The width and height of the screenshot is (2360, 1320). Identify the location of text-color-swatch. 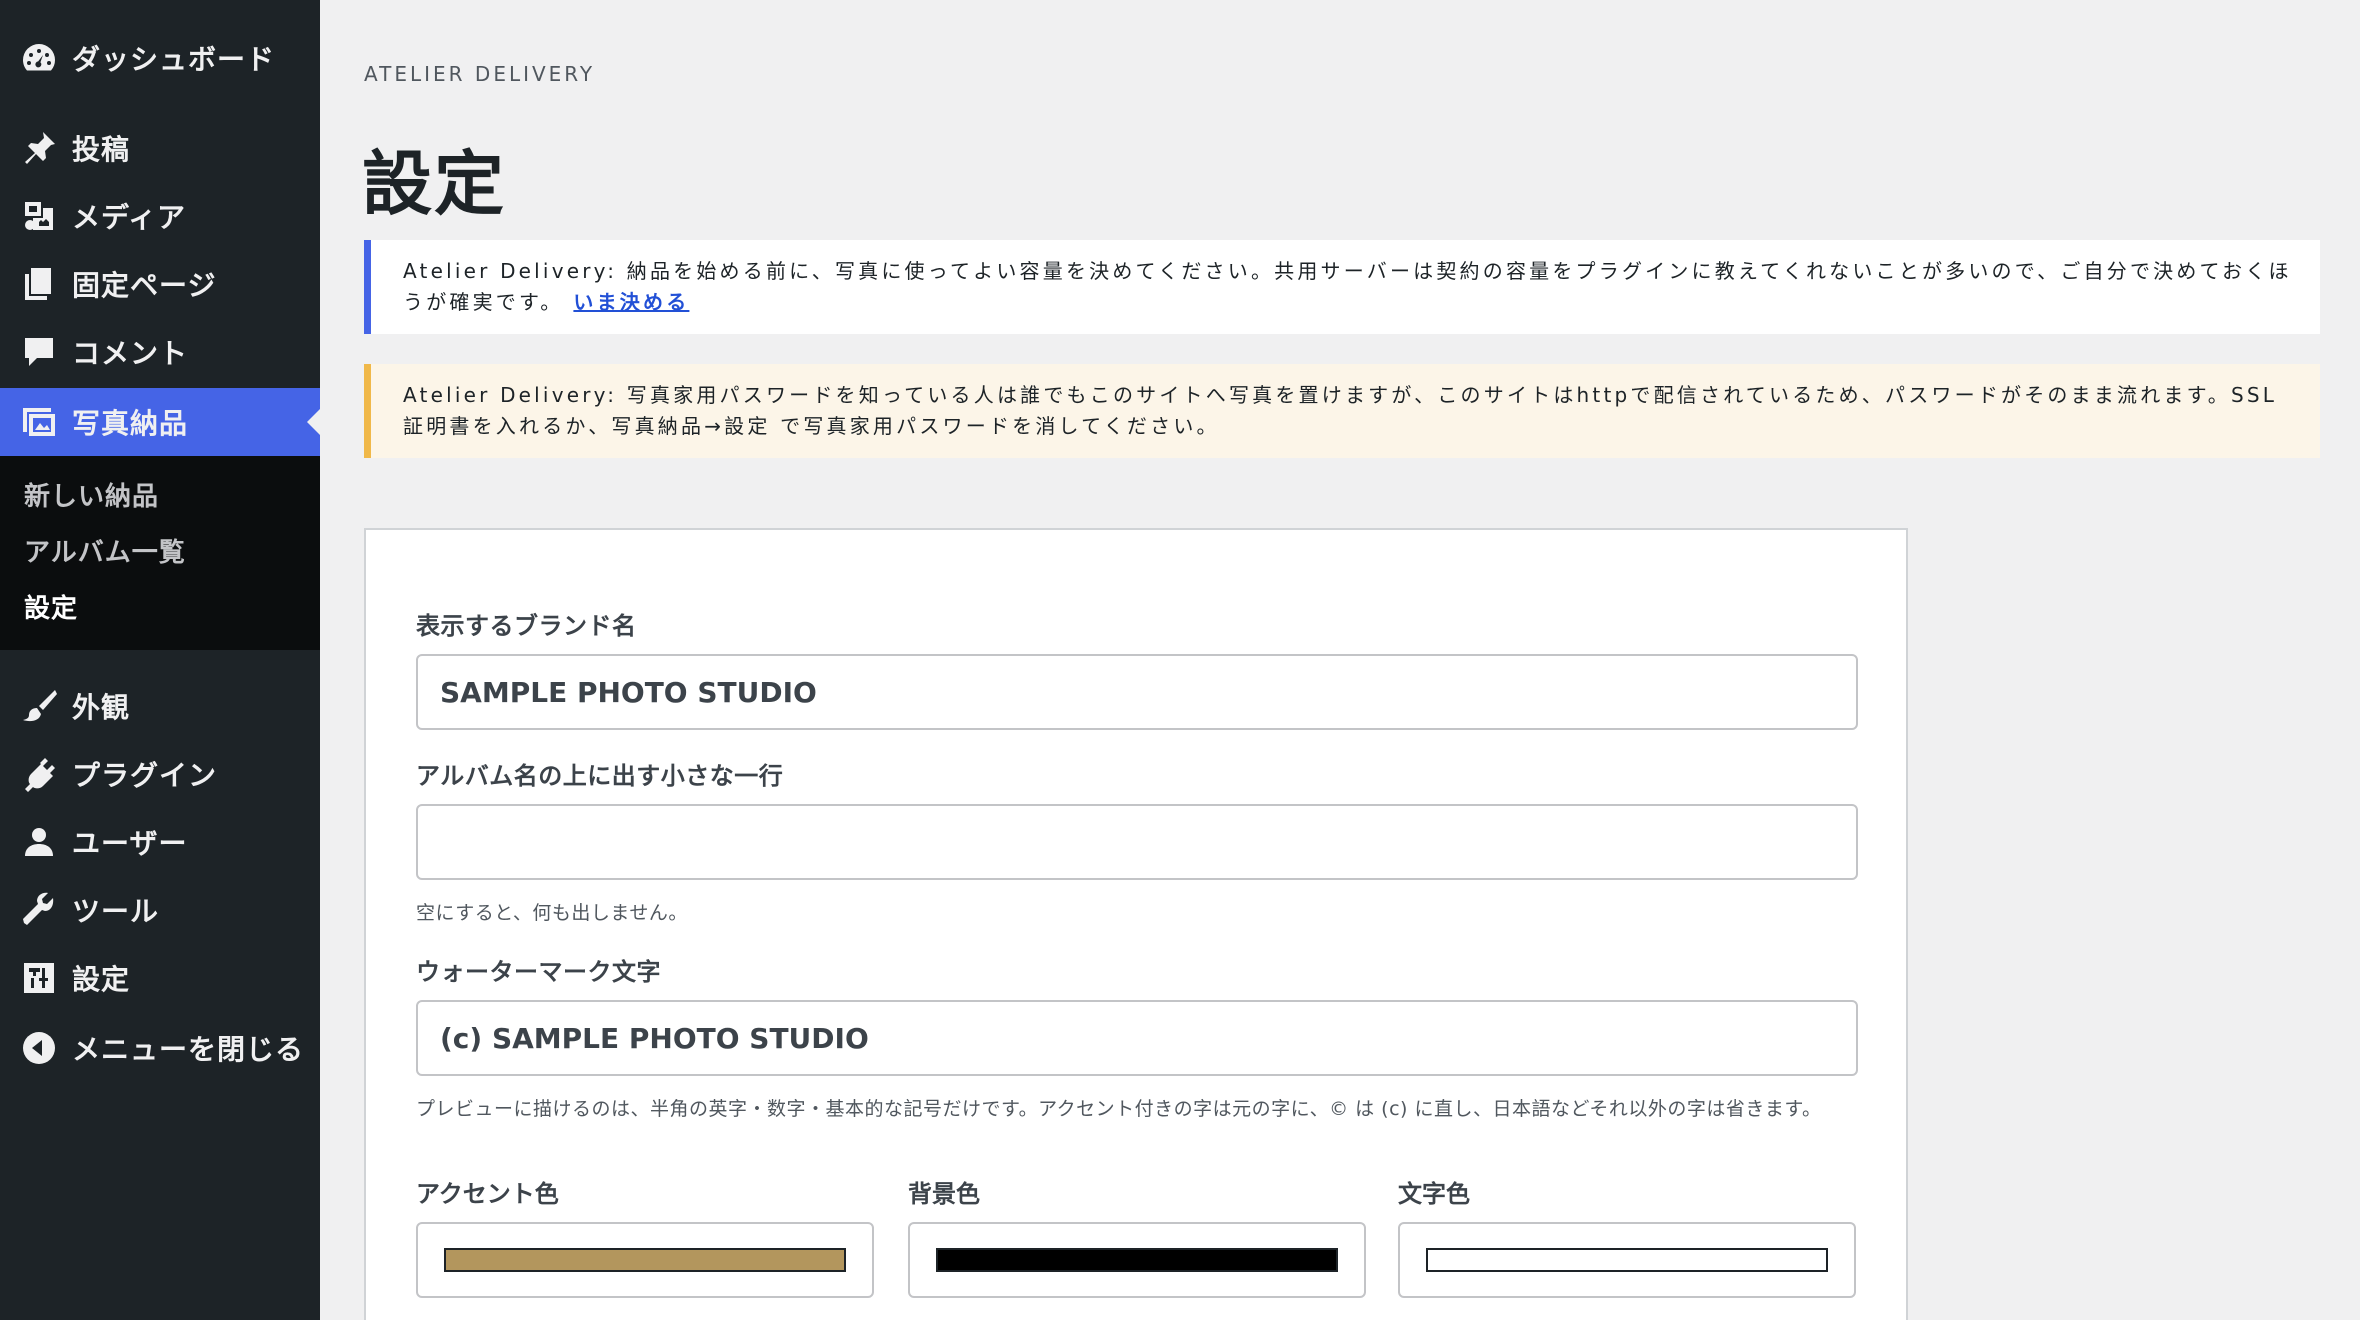
(1627, 1260).